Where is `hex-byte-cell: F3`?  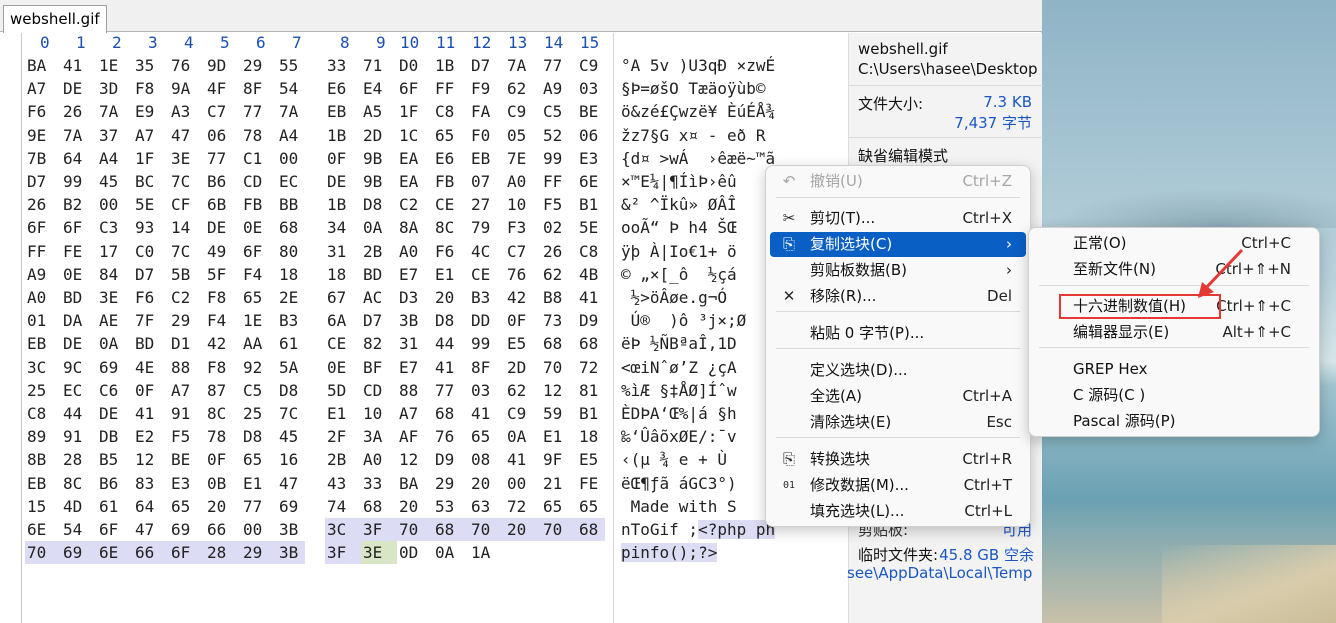 hex-byte-cell: F3 is located at coordinates (523, 227).